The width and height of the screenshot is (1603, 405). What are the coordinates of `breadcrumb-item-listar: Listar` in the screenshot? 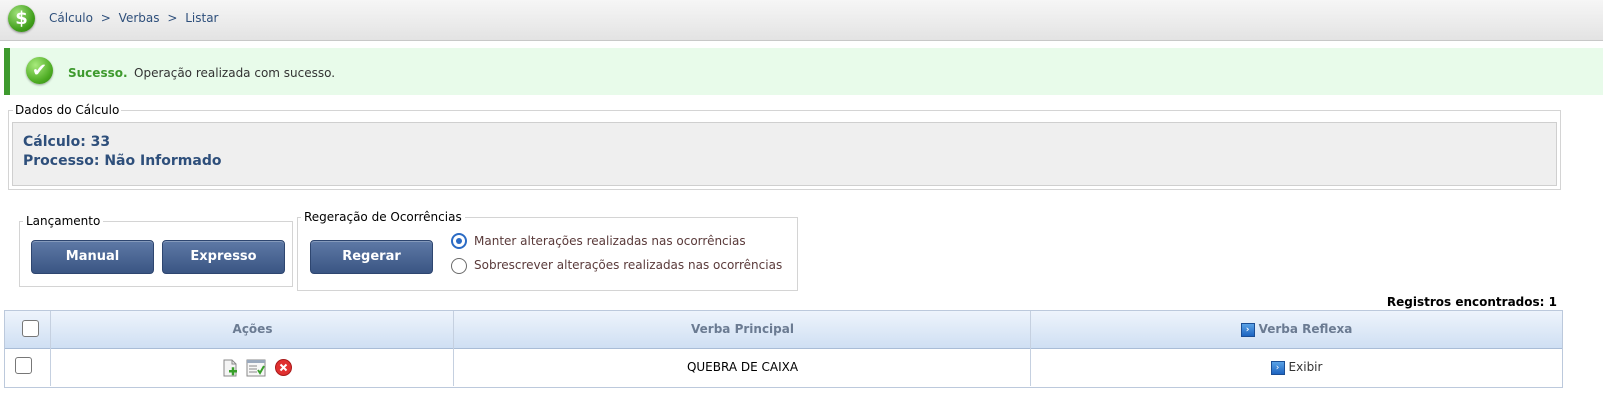 It's located at (202, 18).